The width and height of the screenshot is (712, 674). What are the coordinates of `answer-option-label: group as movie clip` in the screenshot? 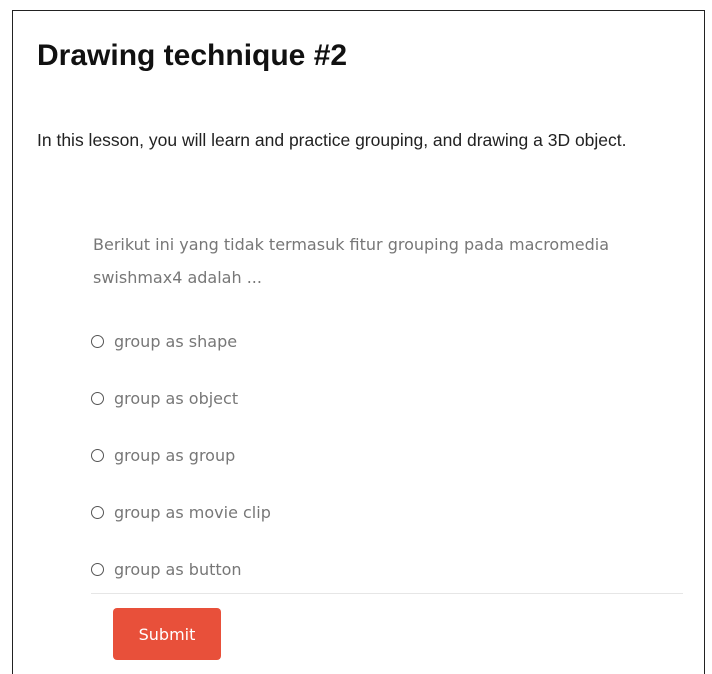 It's located at (192, 512).